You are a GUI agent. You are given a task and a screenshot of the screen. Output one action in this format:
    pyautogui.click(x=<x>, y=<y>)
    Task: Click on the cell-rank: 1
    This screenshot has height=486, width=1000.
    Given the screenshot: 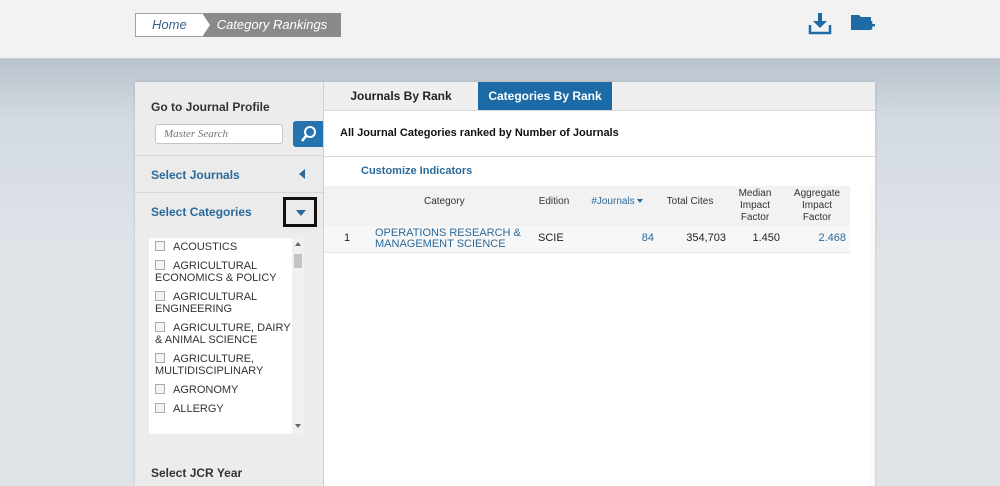 What is the action you would take?
    pyautogui.click(x=347, y=238)
    